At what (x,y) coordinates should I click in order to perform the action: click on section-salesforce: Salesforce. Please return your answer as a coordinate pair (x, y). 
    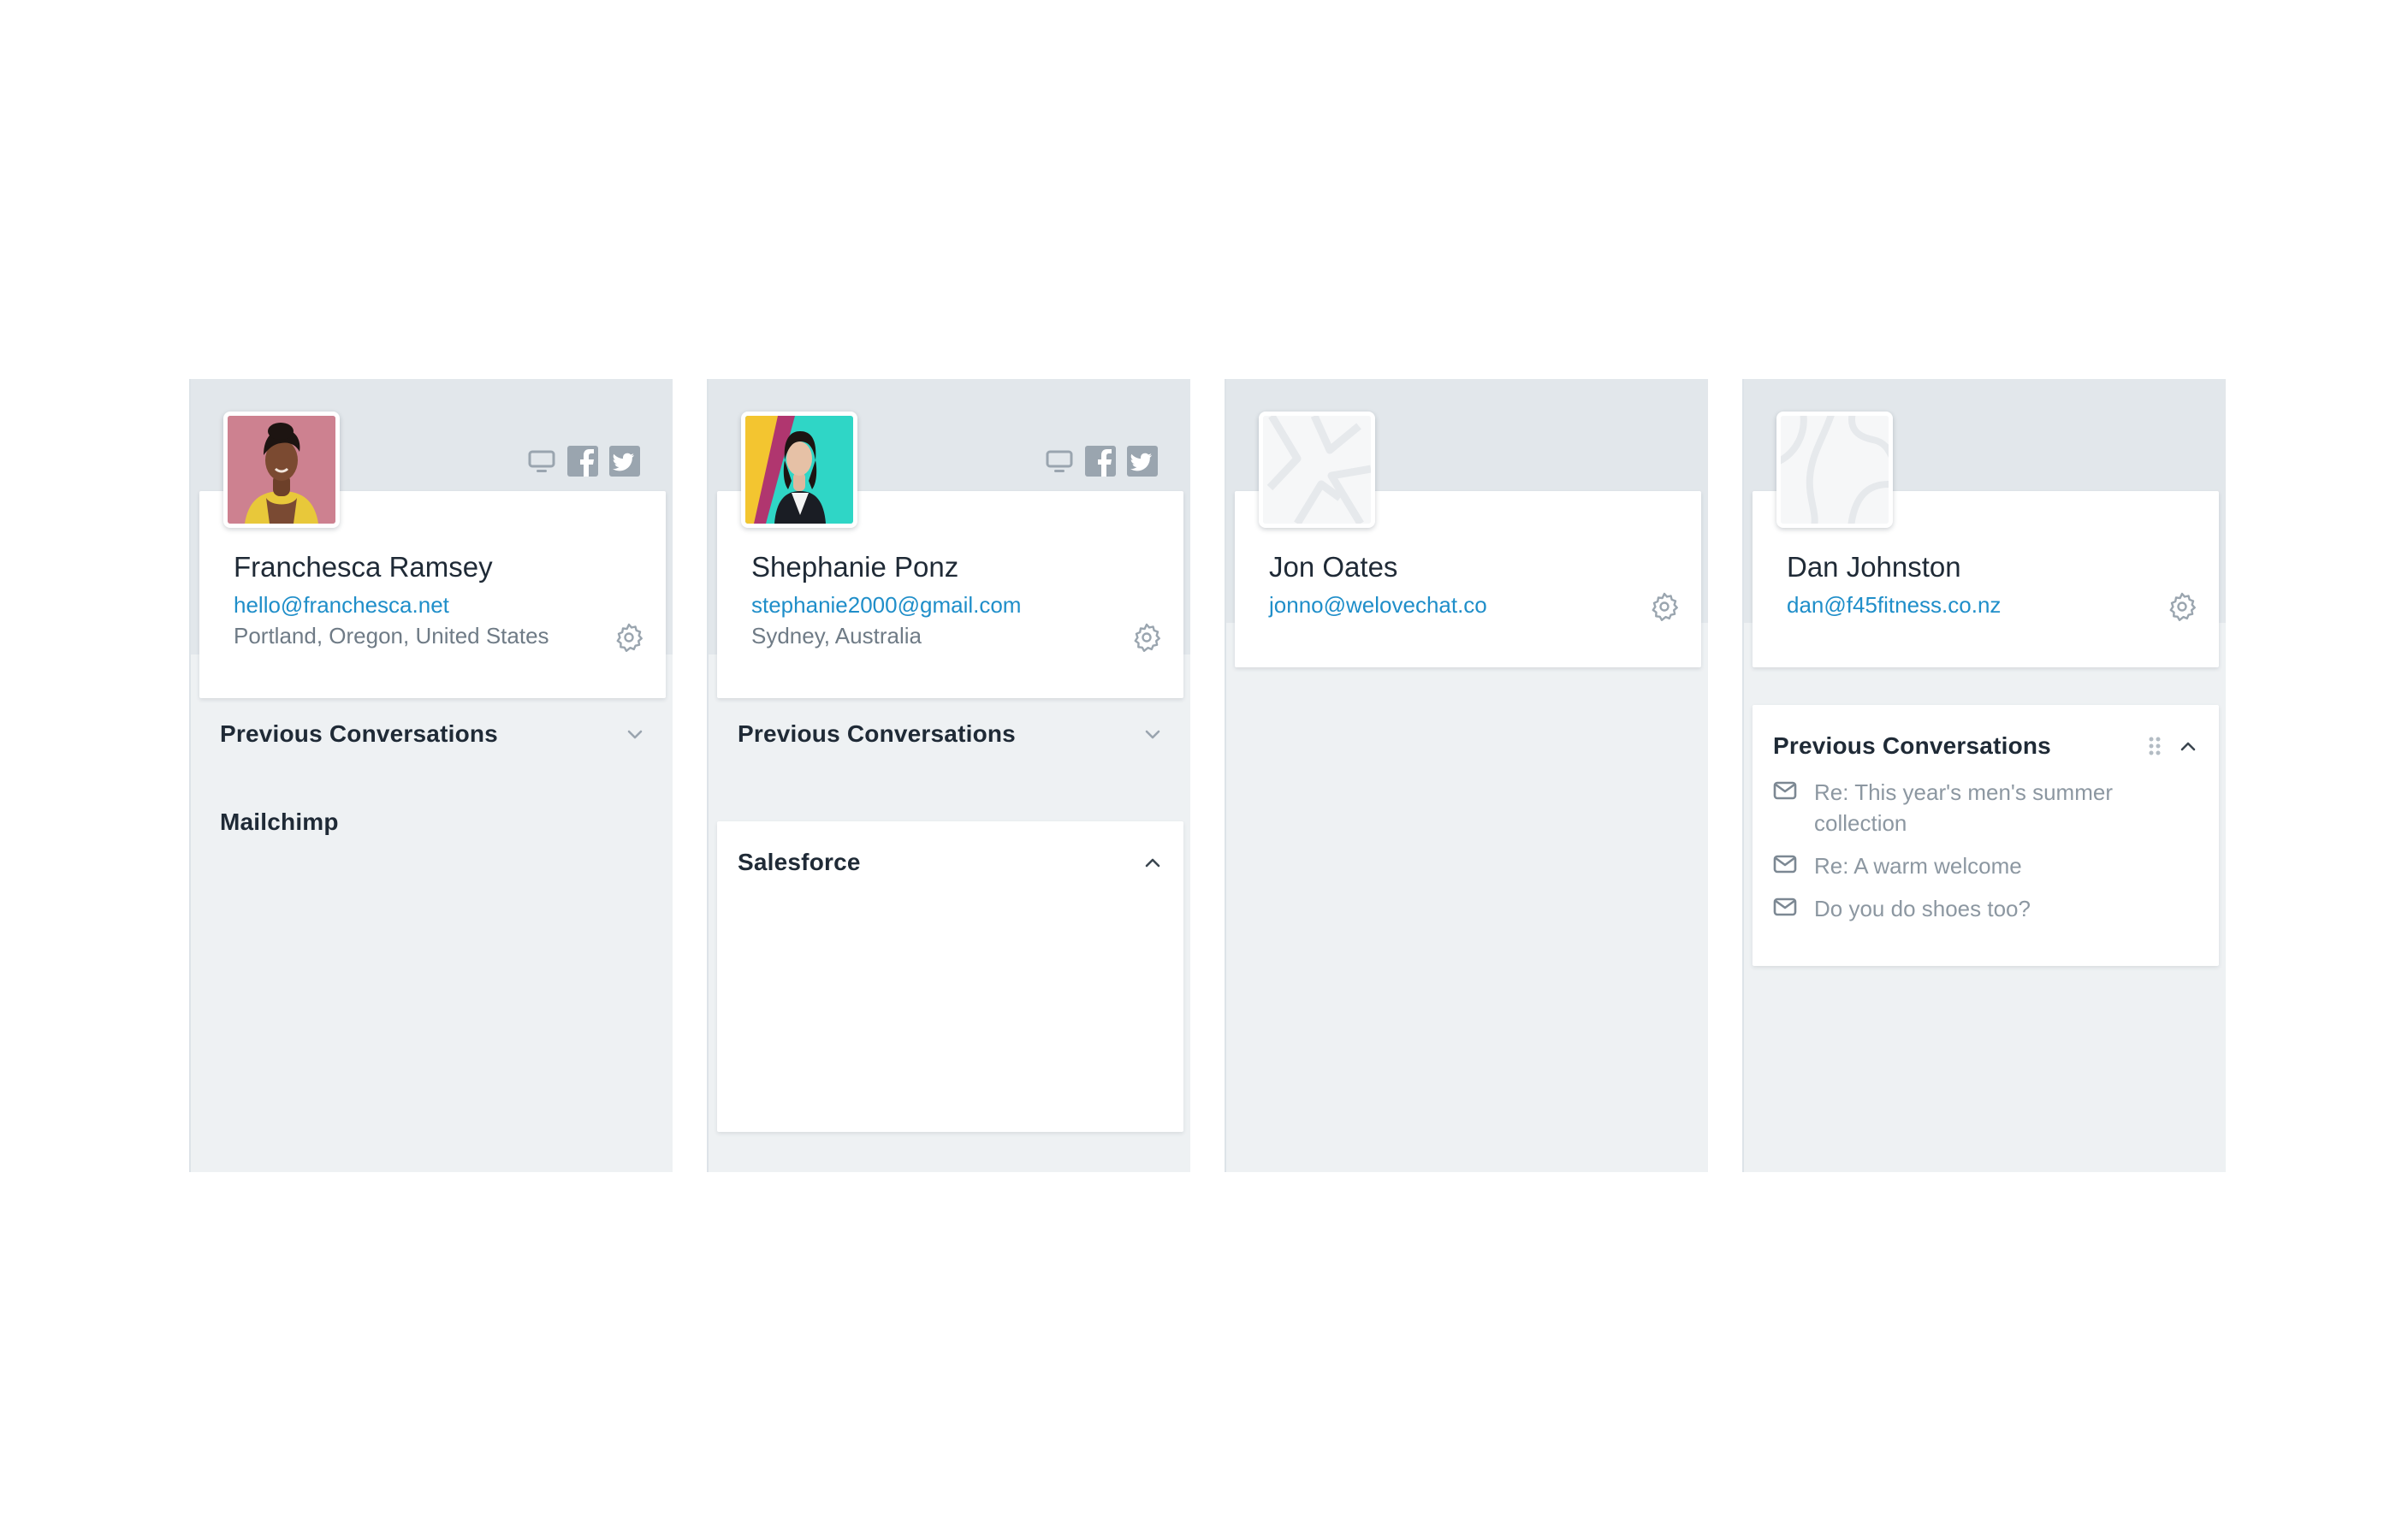
    Looking at the image, I should click on (950, 976).